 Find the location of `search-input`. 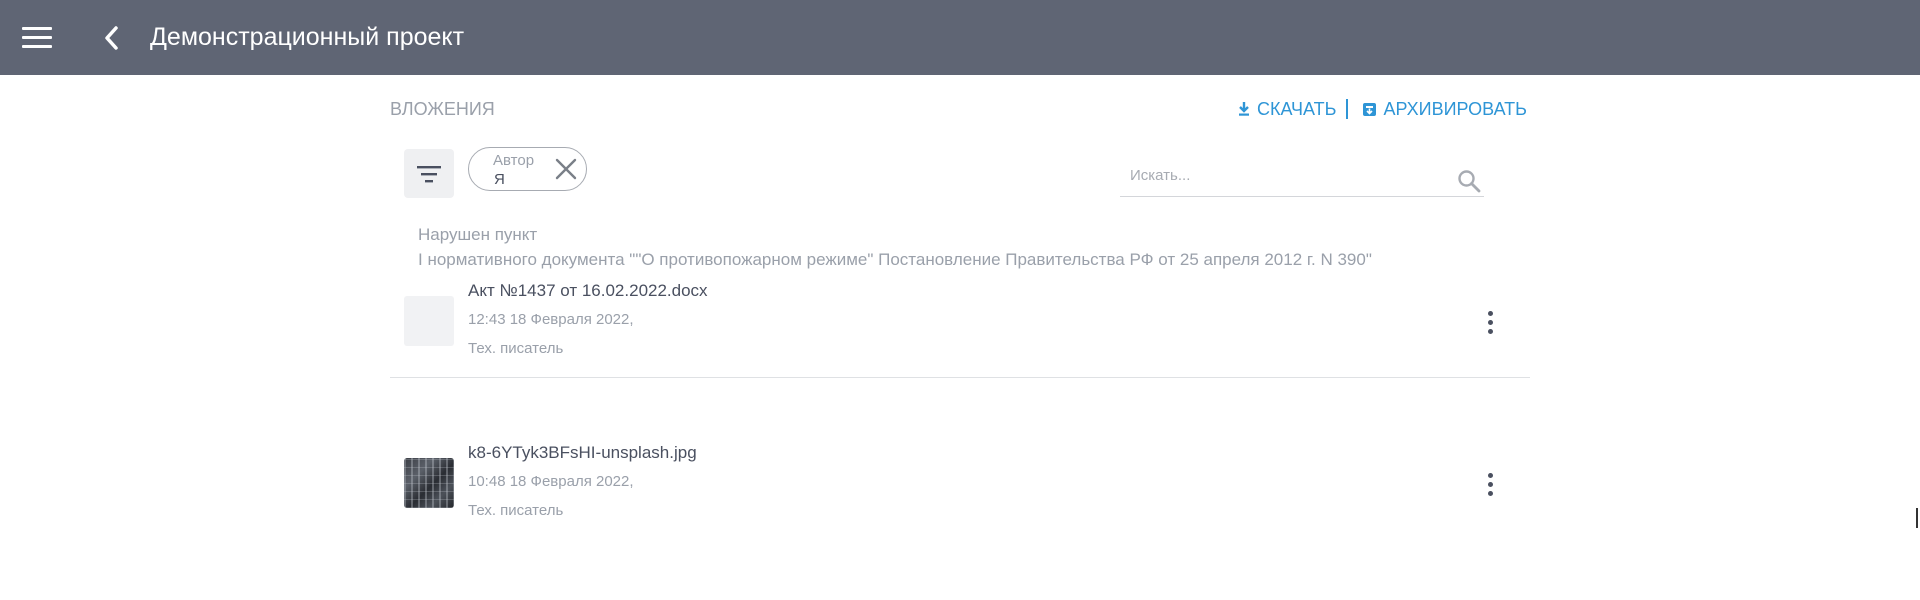

search-input is located at coordinates (1290, 175).